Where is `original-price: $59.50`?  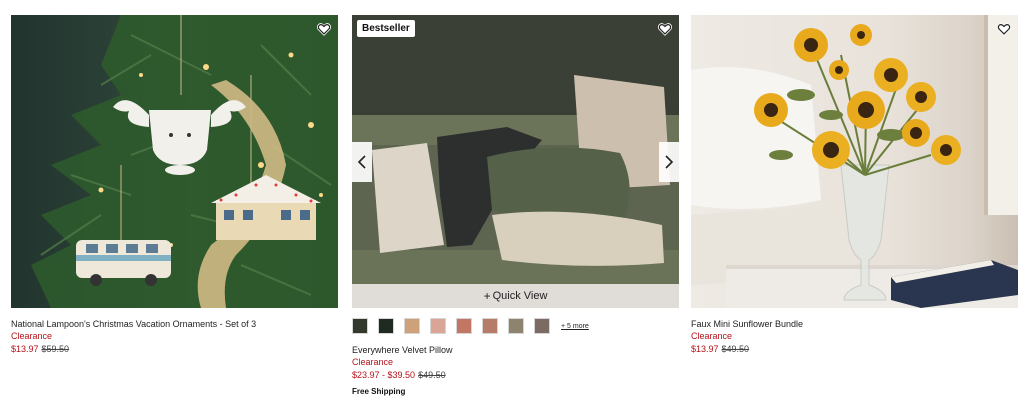 original-price: $59.50 is located at coordinates (55, 349).